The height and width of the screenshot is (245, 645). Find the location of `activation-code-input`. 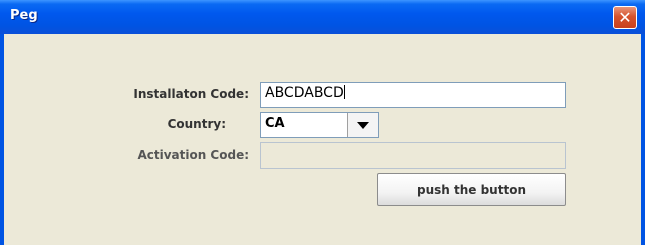

activation-code-input is located at coordinates (413, 155).